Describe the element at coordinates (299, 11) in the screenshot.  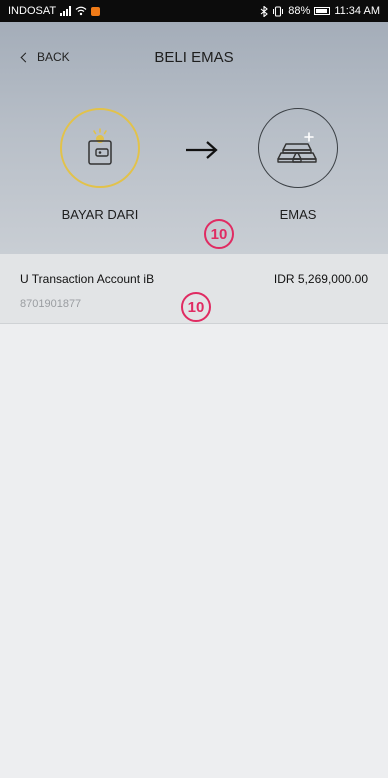
I see `battery-percentage: 88%` at that location.